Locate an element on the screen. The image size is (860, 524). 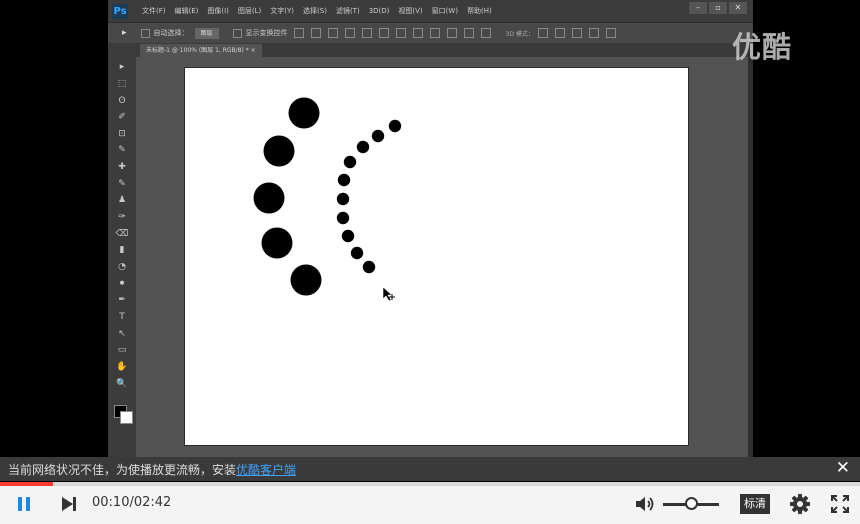
gradient-tool: ▮ is located at coordinates (122, 250).